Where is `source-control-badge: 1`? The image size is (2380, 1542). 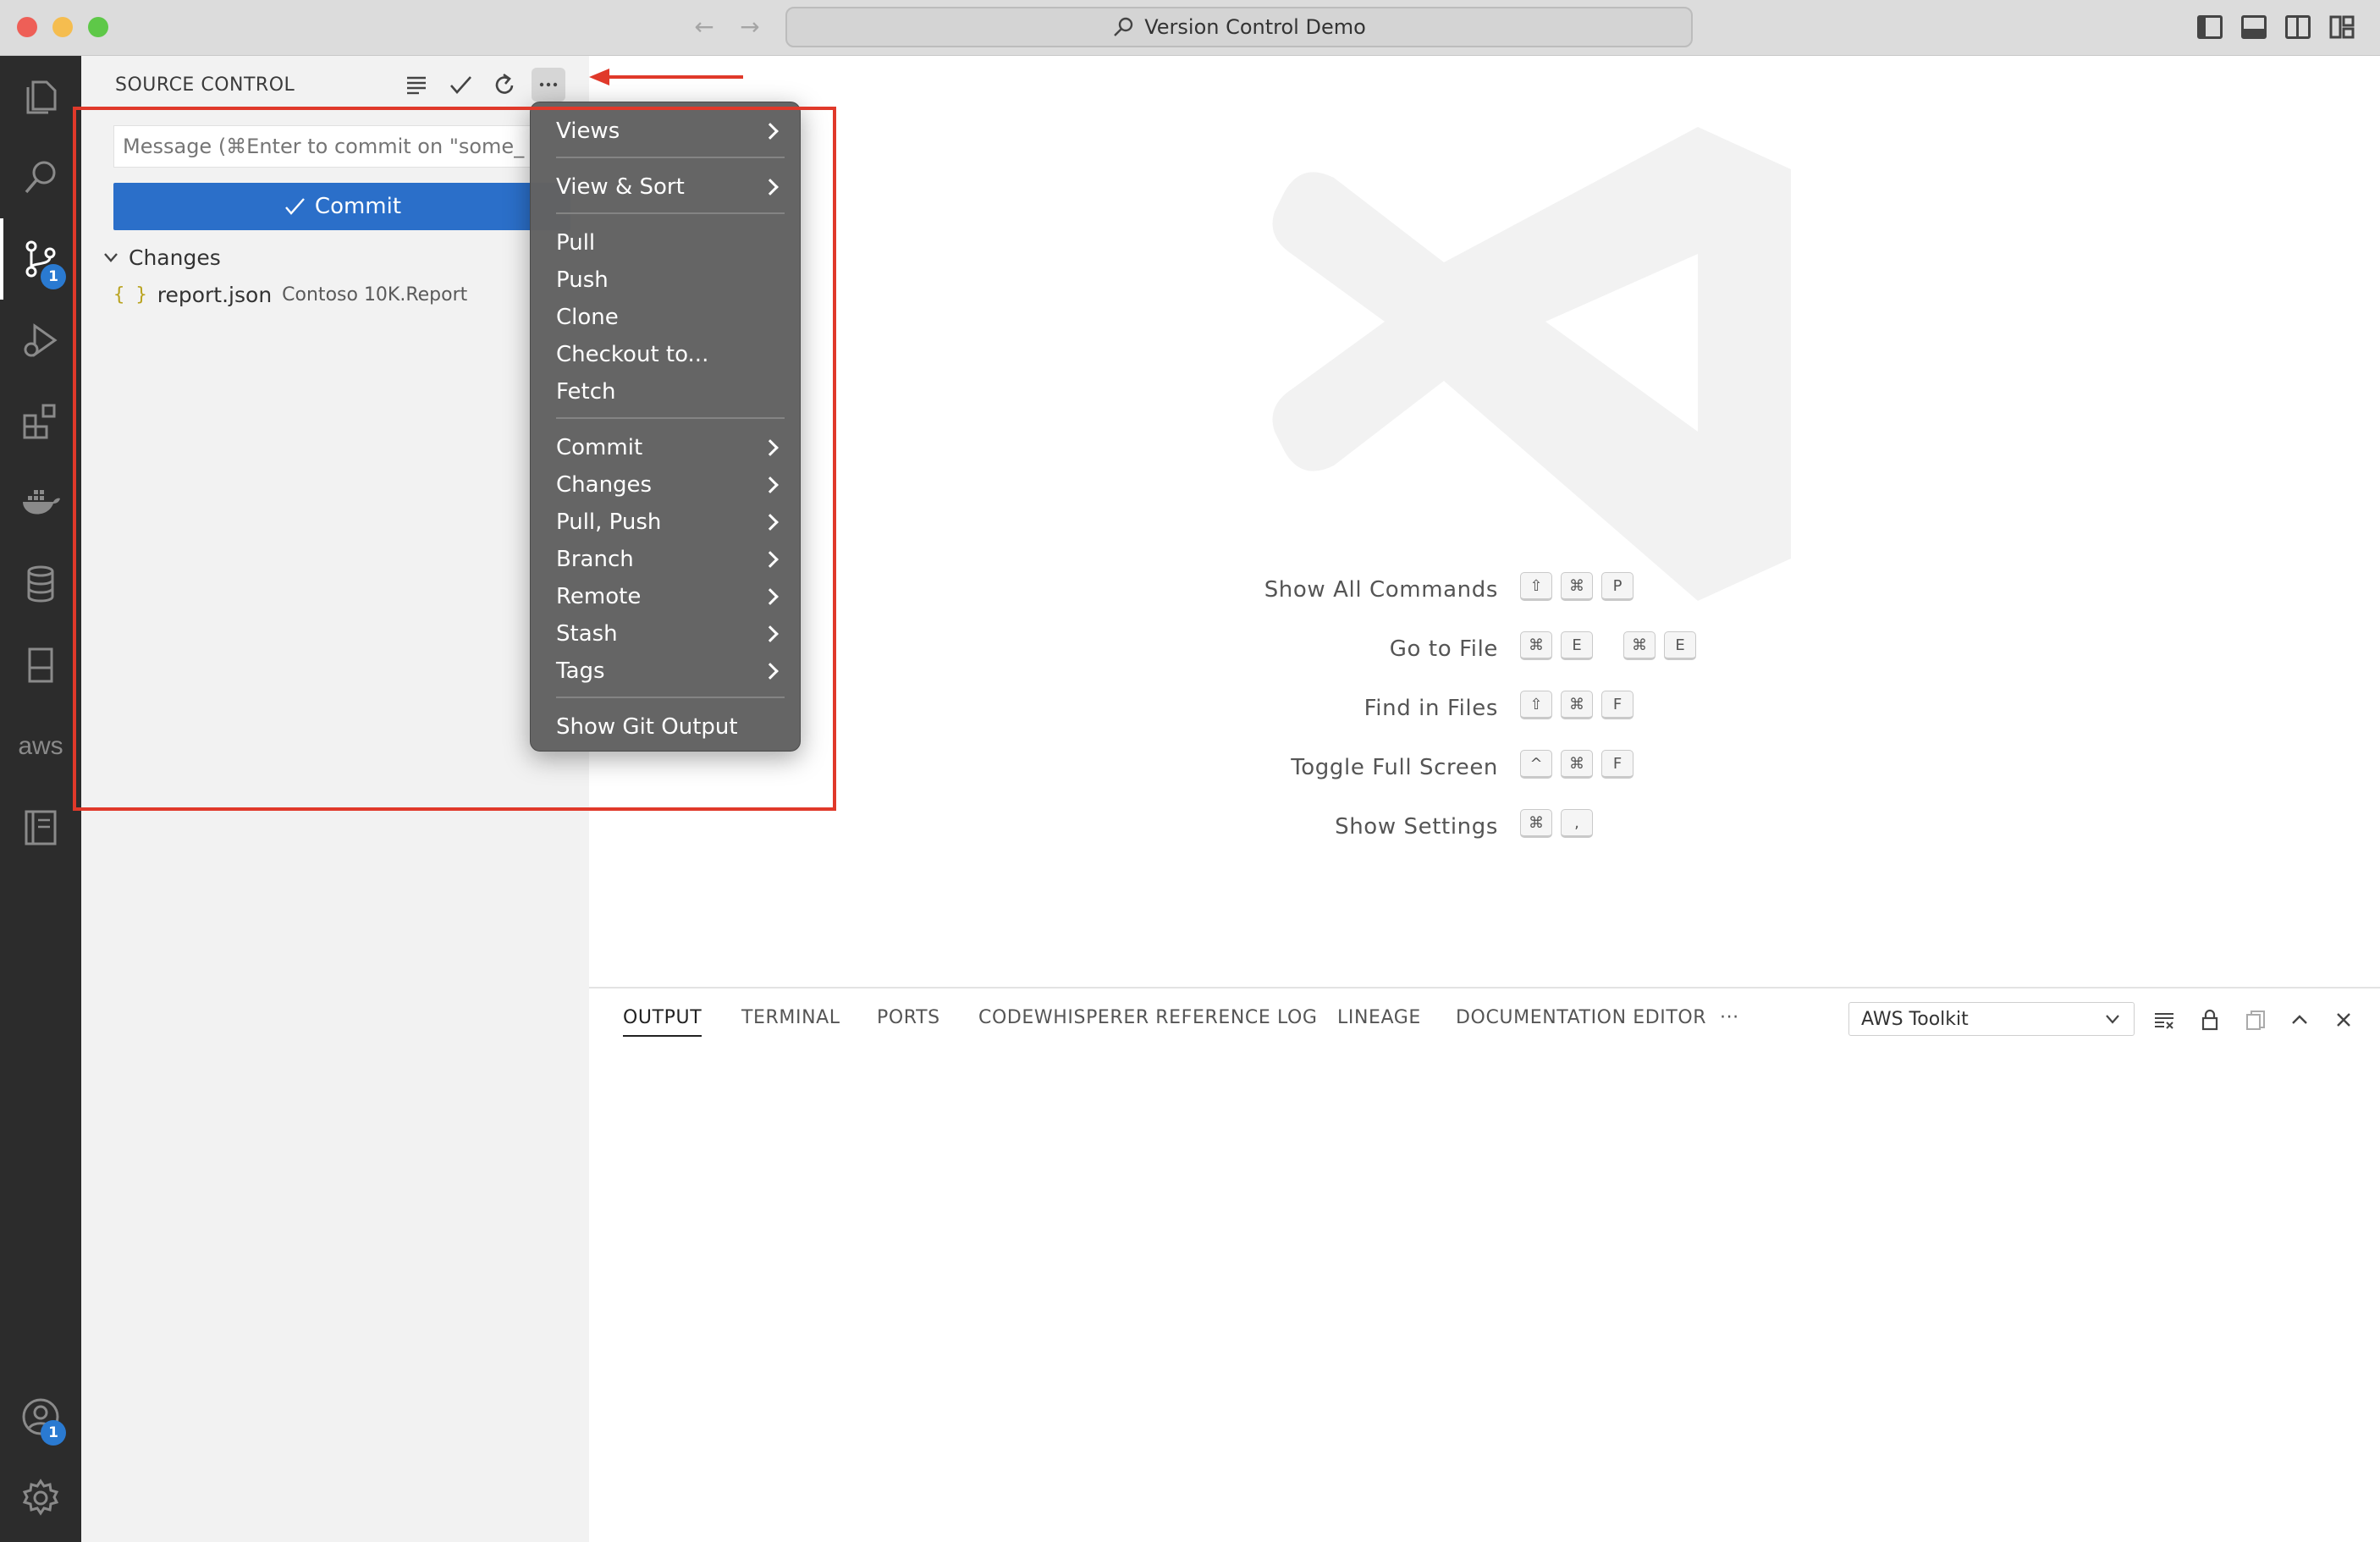
source-control-badge: 1 is located at coordinates (53, 276).